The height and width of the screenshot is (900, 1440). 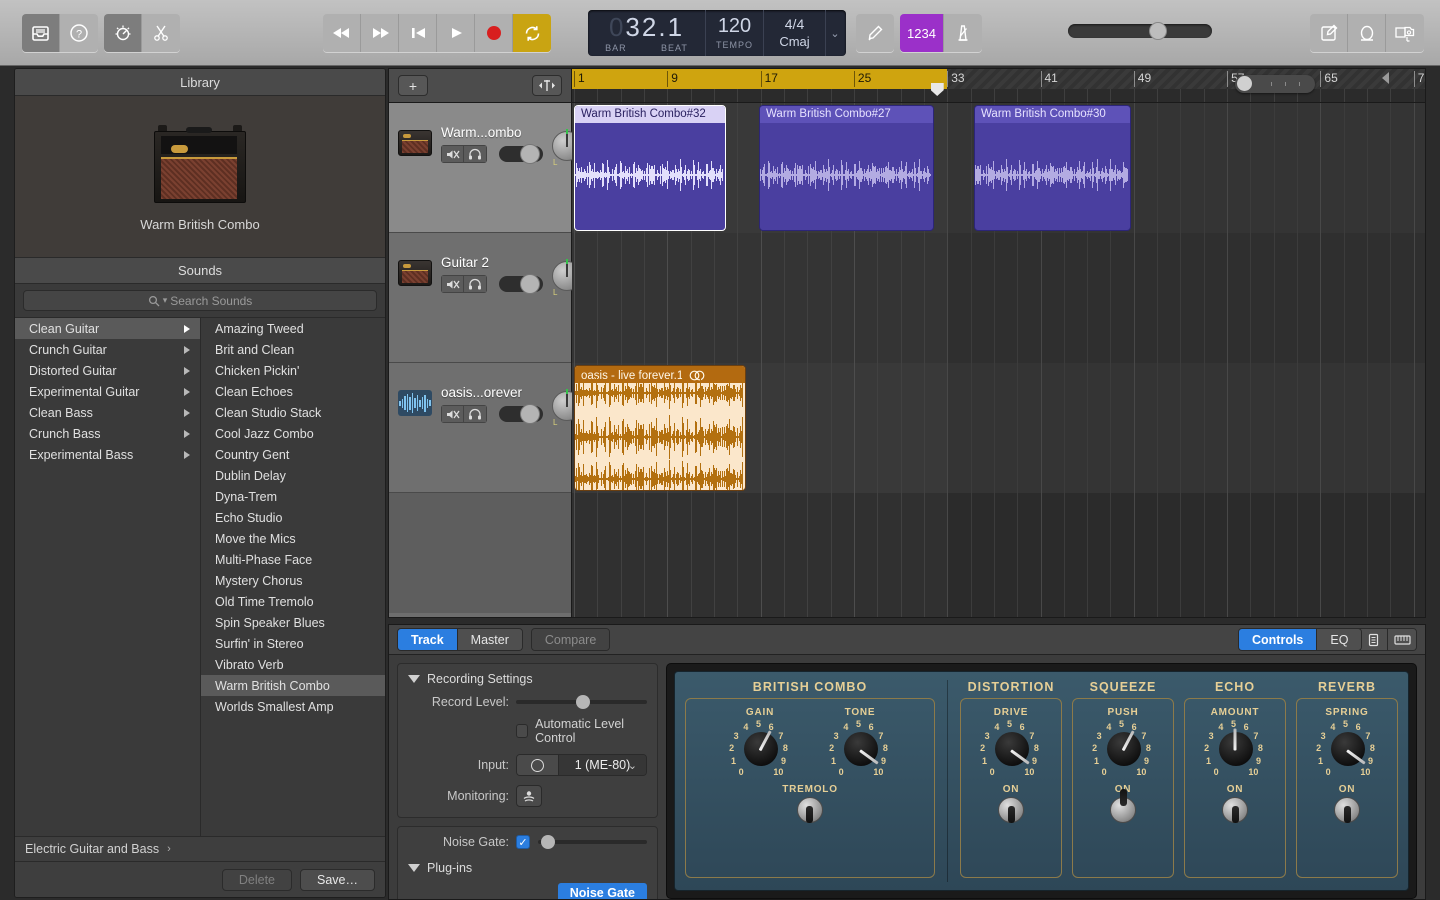 What do you see at coordinates (293, 664) in the screenshot?
I see `library-patch-item: Vibrato Verb` at bounding box center [293, 664].